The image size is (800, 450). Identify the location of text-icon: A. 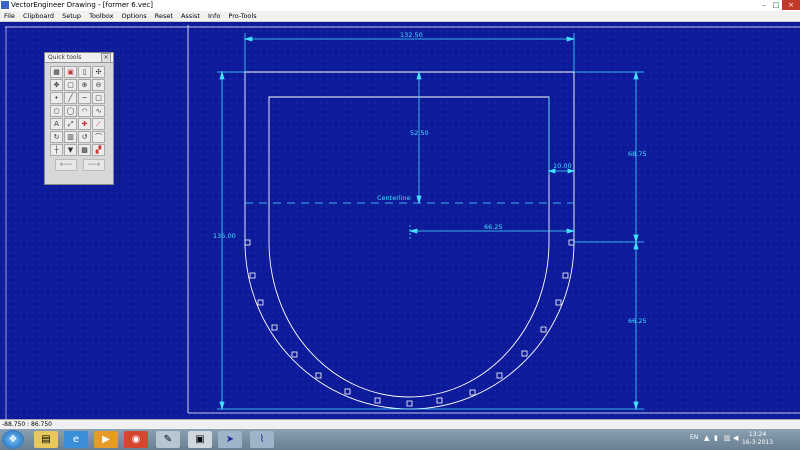
(56, 124).